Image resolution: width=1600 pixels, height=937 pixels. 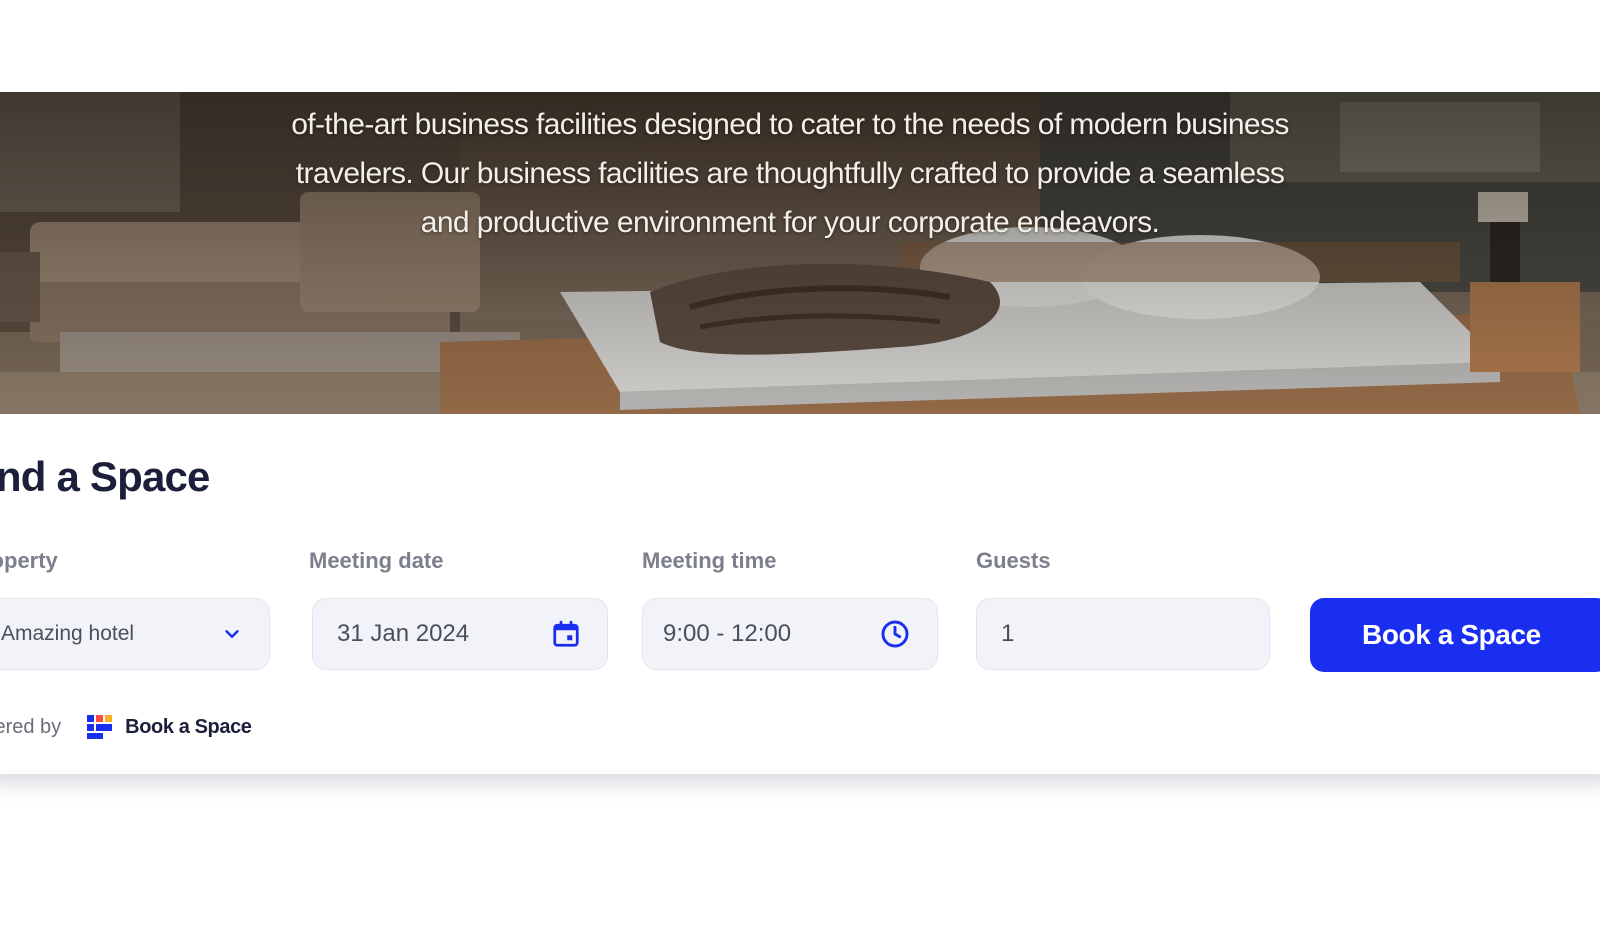 I want to click on property-select-value: Amazing hotel, so click(x=68, y=633).